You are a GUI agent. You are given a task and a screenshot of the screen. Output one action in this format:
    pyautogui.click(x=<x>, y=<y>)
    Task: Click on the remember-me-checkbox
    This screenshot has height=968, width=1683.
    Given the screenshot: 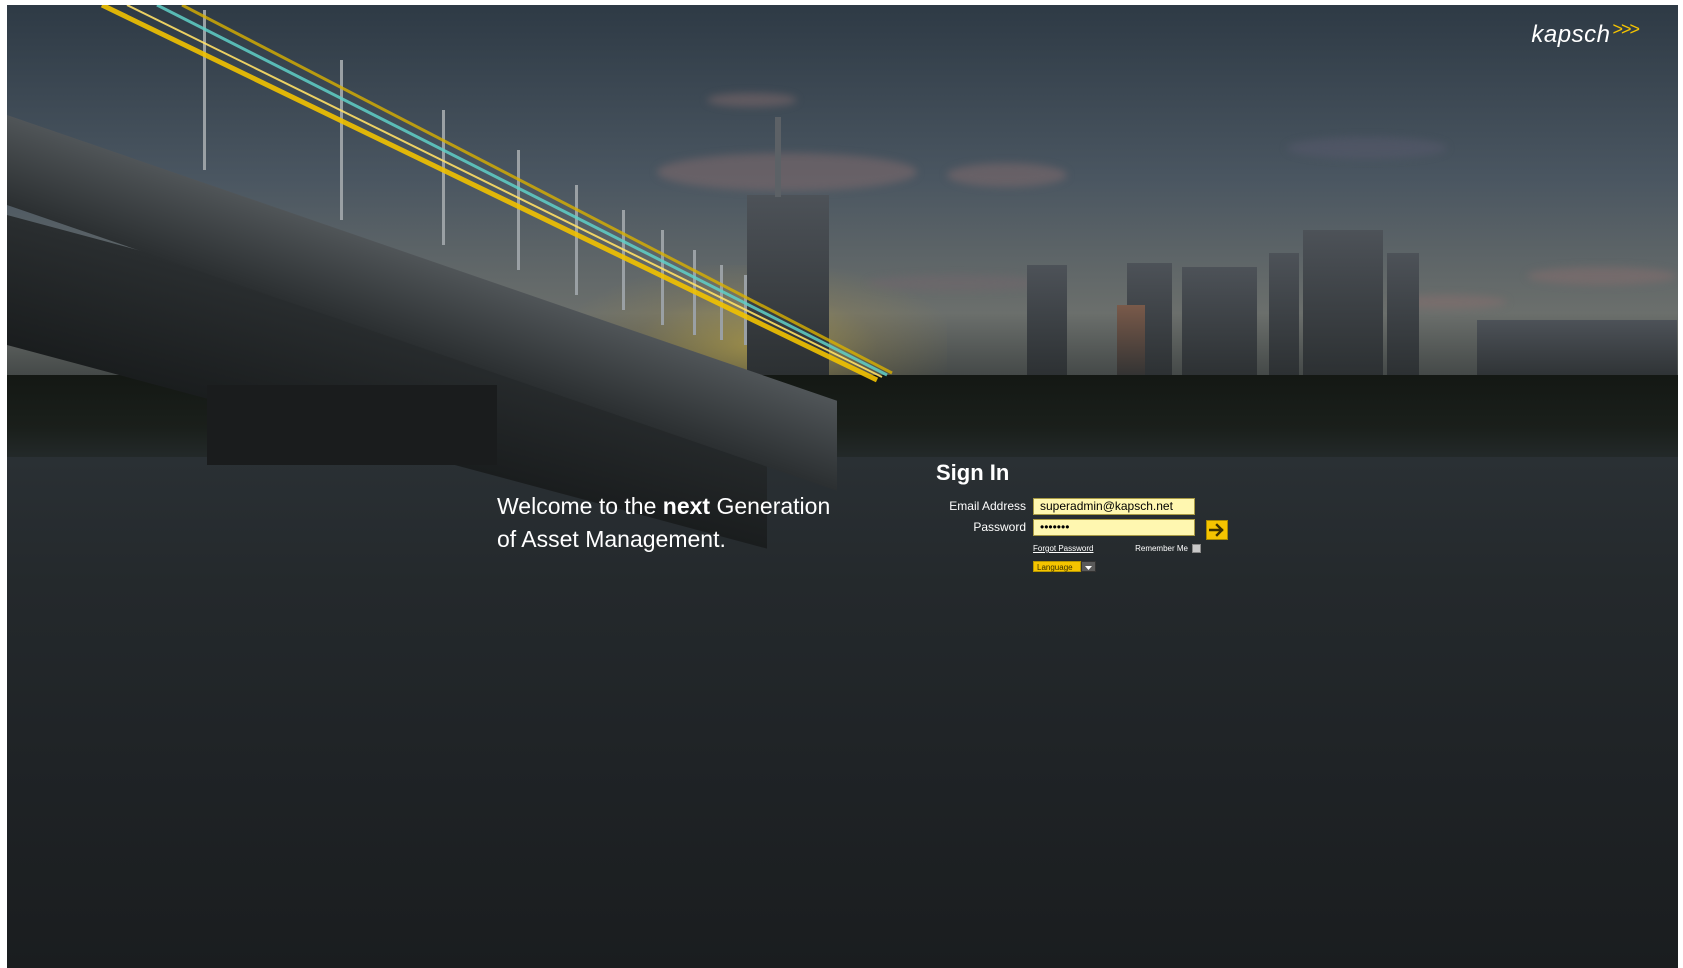 What is the action you would take?
    pyautogui.click(x=1196, y=548)
    